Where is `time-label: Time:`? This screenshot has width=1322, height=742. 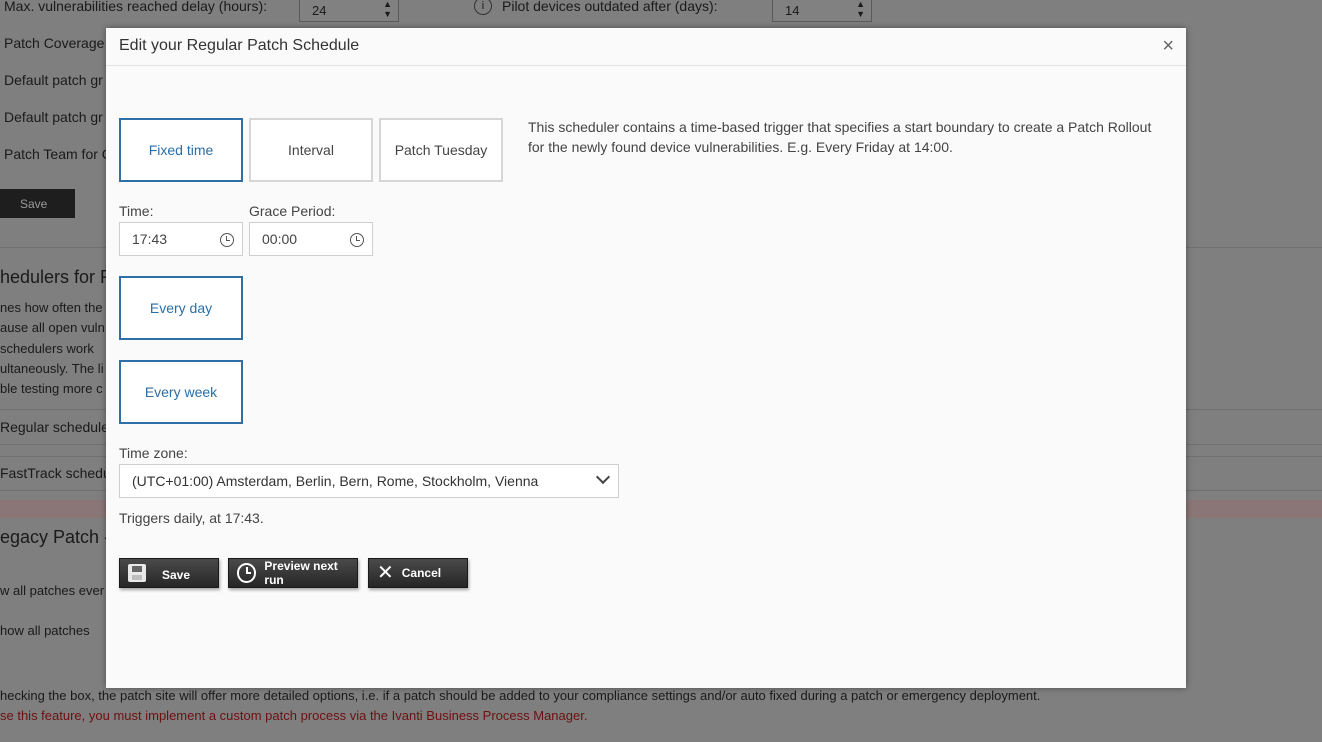 time-label: Time: is located at coordinates (136, 211).